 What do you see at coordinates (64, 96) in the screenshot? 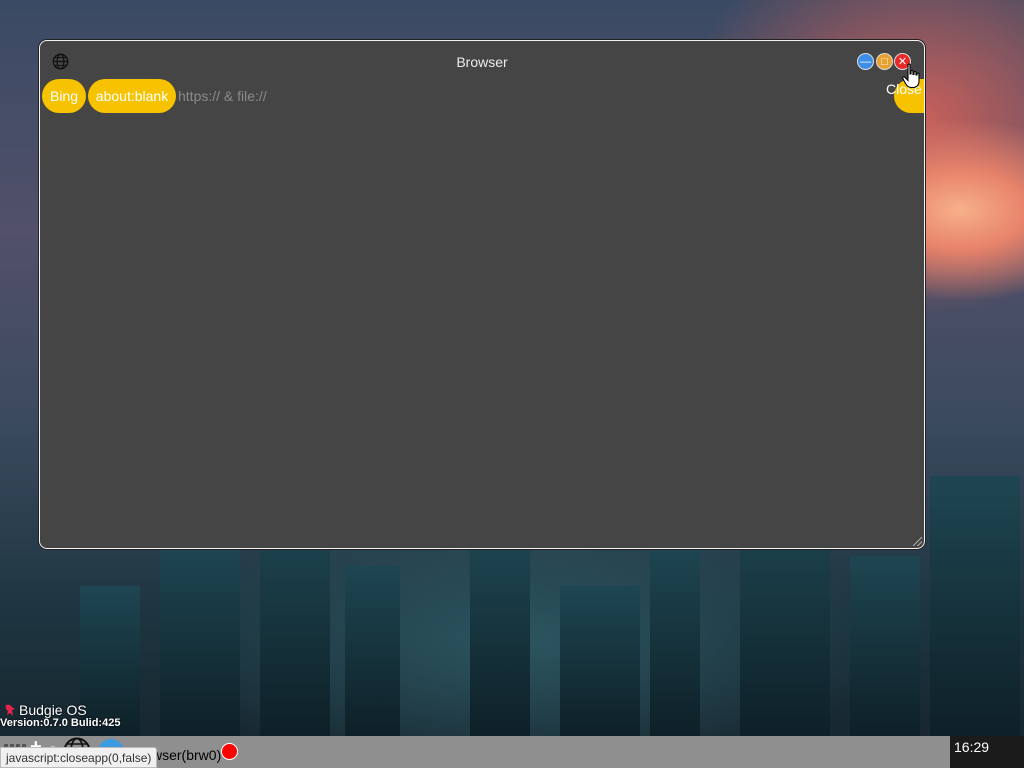
I see `bookmark-bing-button: Bing` at bounding box center [64, 96].